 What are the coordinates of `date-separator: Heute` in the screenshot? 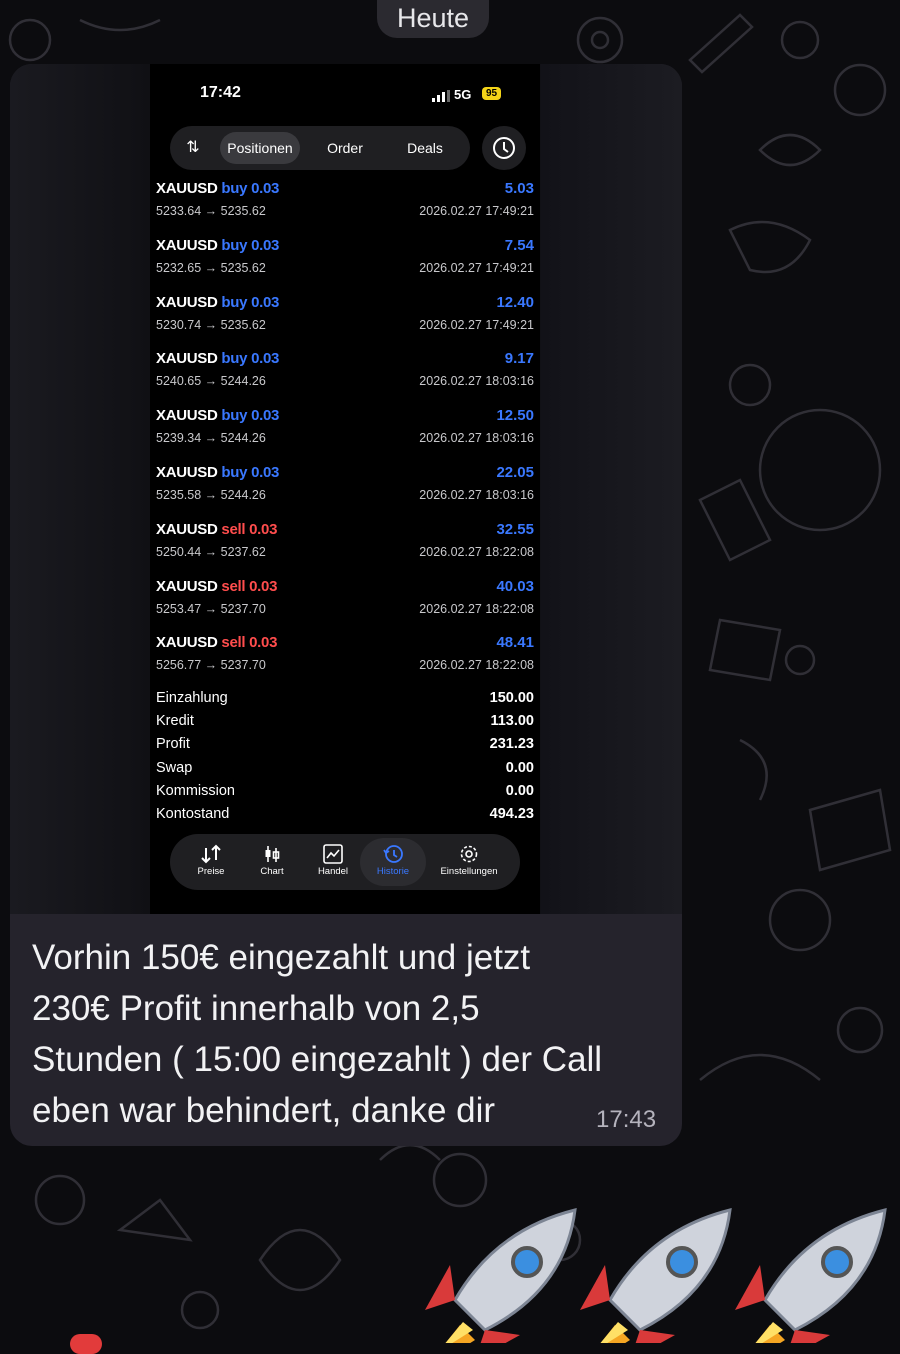 It's located at (433, 19).